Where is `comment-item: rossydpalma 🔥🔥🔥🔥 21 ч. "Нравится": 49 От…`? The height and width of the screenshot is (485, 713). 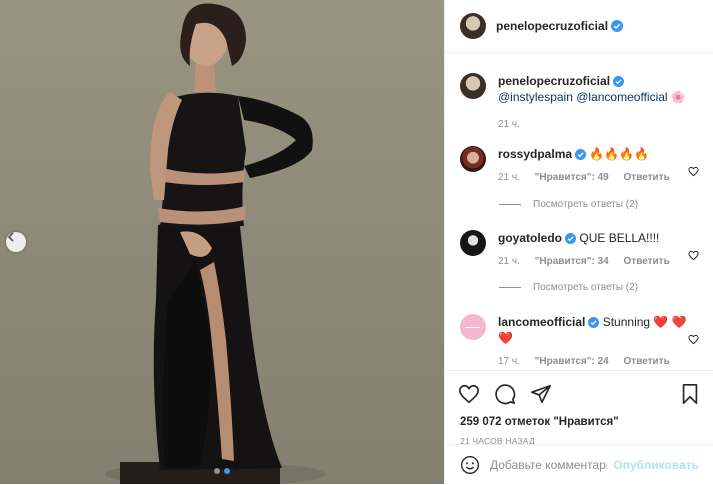 comment-item: rossydpalma 🔥🔥🔥🔥 21 ч. "Нравится": 49 От… is located at coordinates (579, 166).